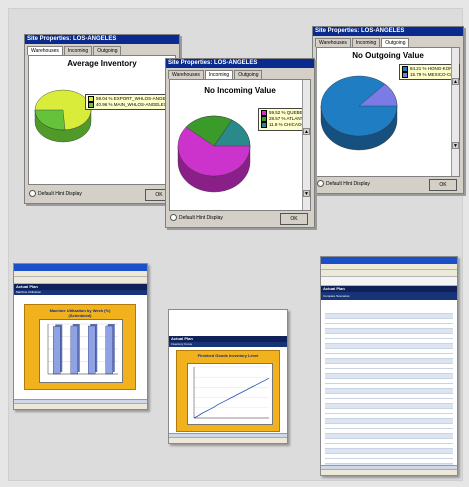 Image resolution: width=469 pixels, height=487 pixels. I want to click on chart-title: No Outgoing Value, so click(388, 55).